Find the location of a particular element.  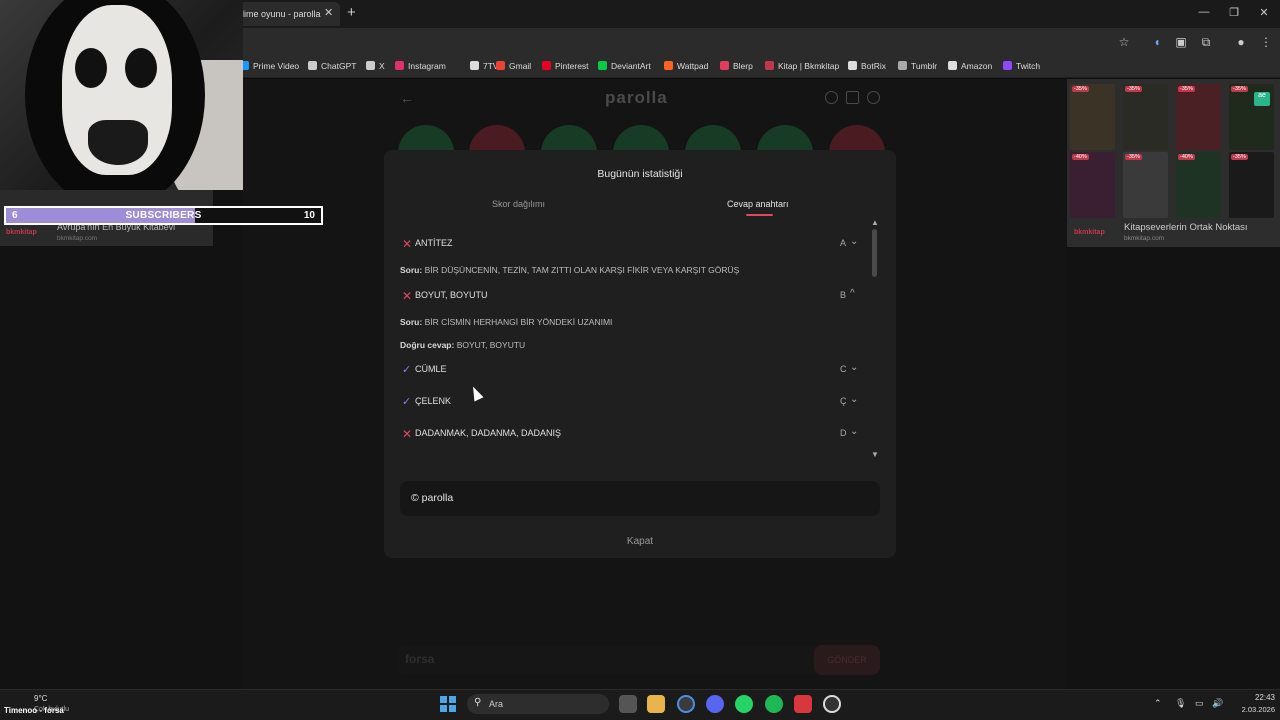

search-placeholder: Ara is located at coordinates (496, 704).